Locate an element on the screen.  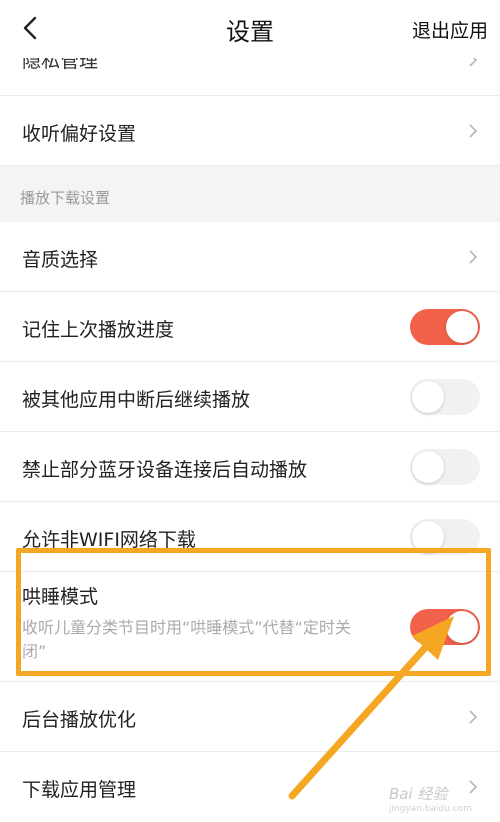
resume-after-interrupt-toggle is located at coordinates (445, 397).